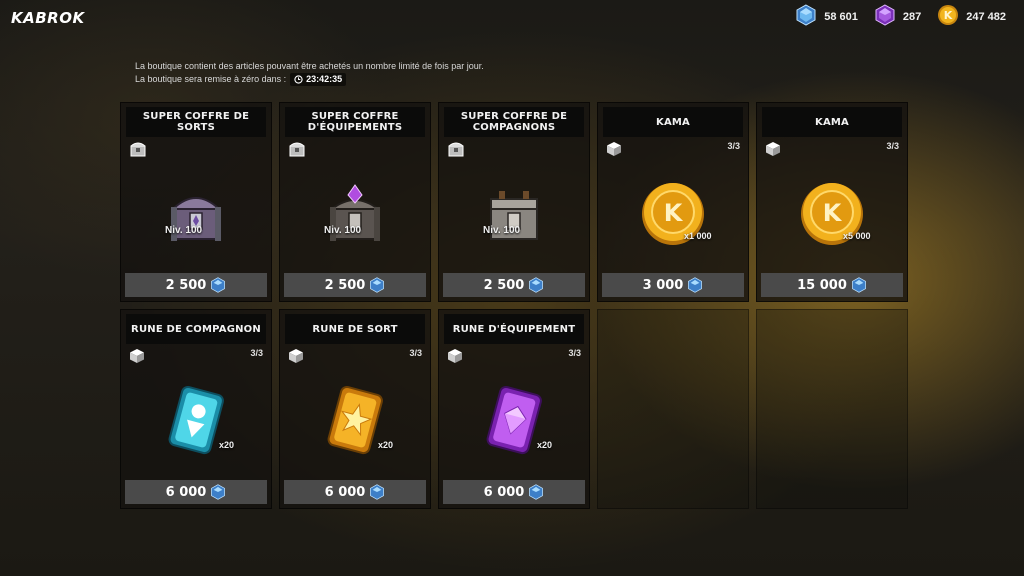  What do you see at coordinates (196, 122) in the screenshot?
I see `item-title: SUPER COFFRE DE SORTS` at bounding box center [196, 122].